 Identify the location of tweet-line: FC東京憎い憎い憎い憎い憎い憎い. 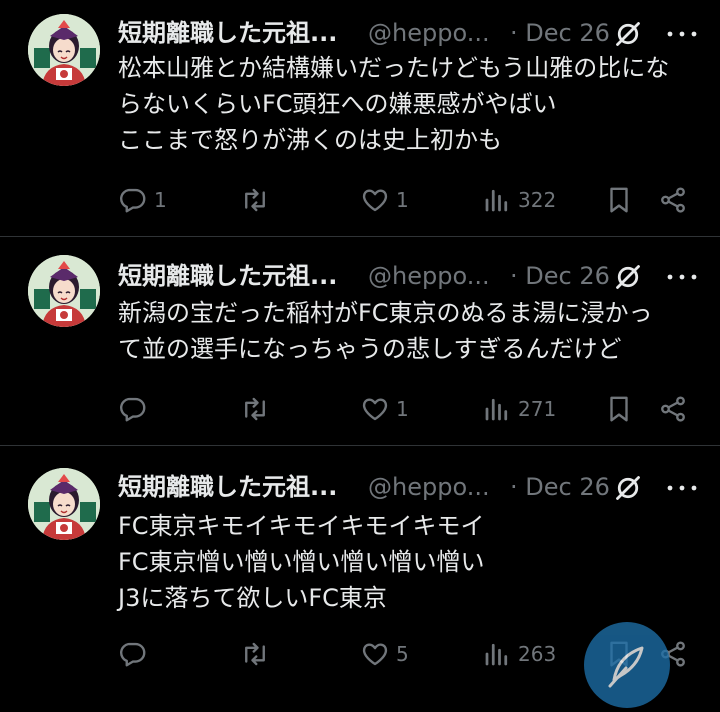
(301, 562).